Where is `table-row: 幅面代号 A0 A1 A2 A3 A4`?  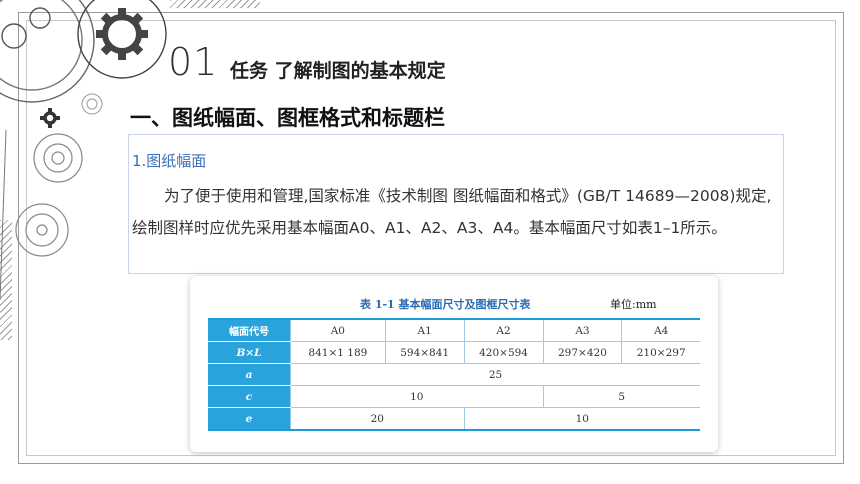 table-row: 幅面代号 A0 A1 A2 A3 A4 is located at coordinates (454, 330).